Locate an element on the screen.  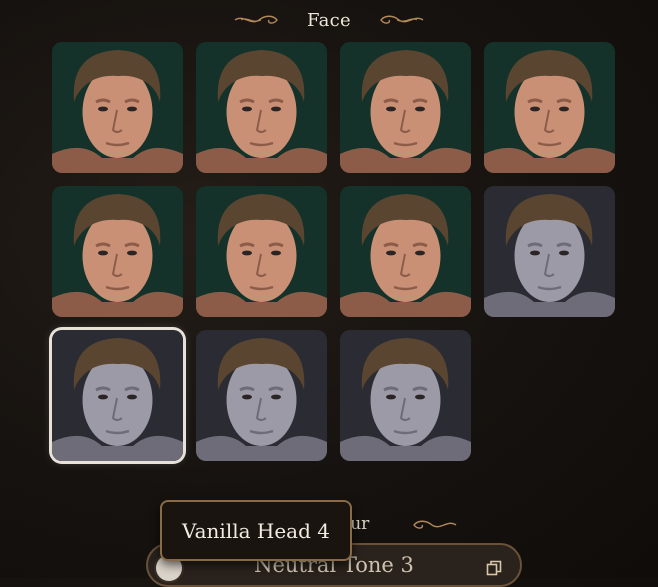
face-tooltip: Vanilla Head 4 is located at coordinates (256, 530).